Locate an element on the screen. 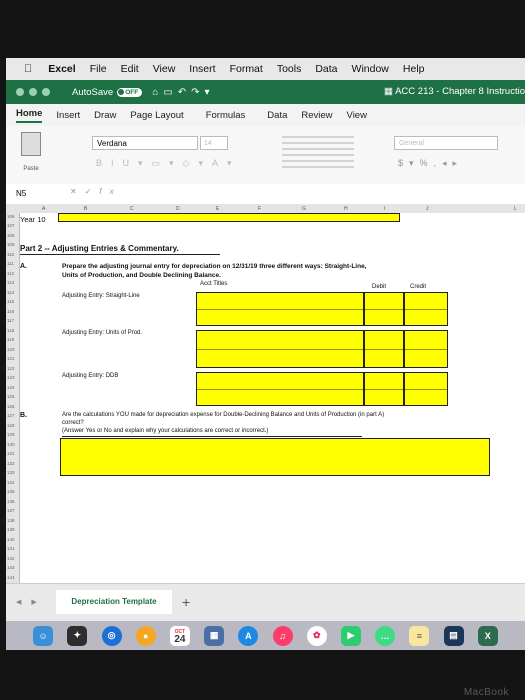 The height and width of the screenshot is (700, 525). quick-access-icons: ⌂▭↶↷▾ is located at coordinates (183, 92).